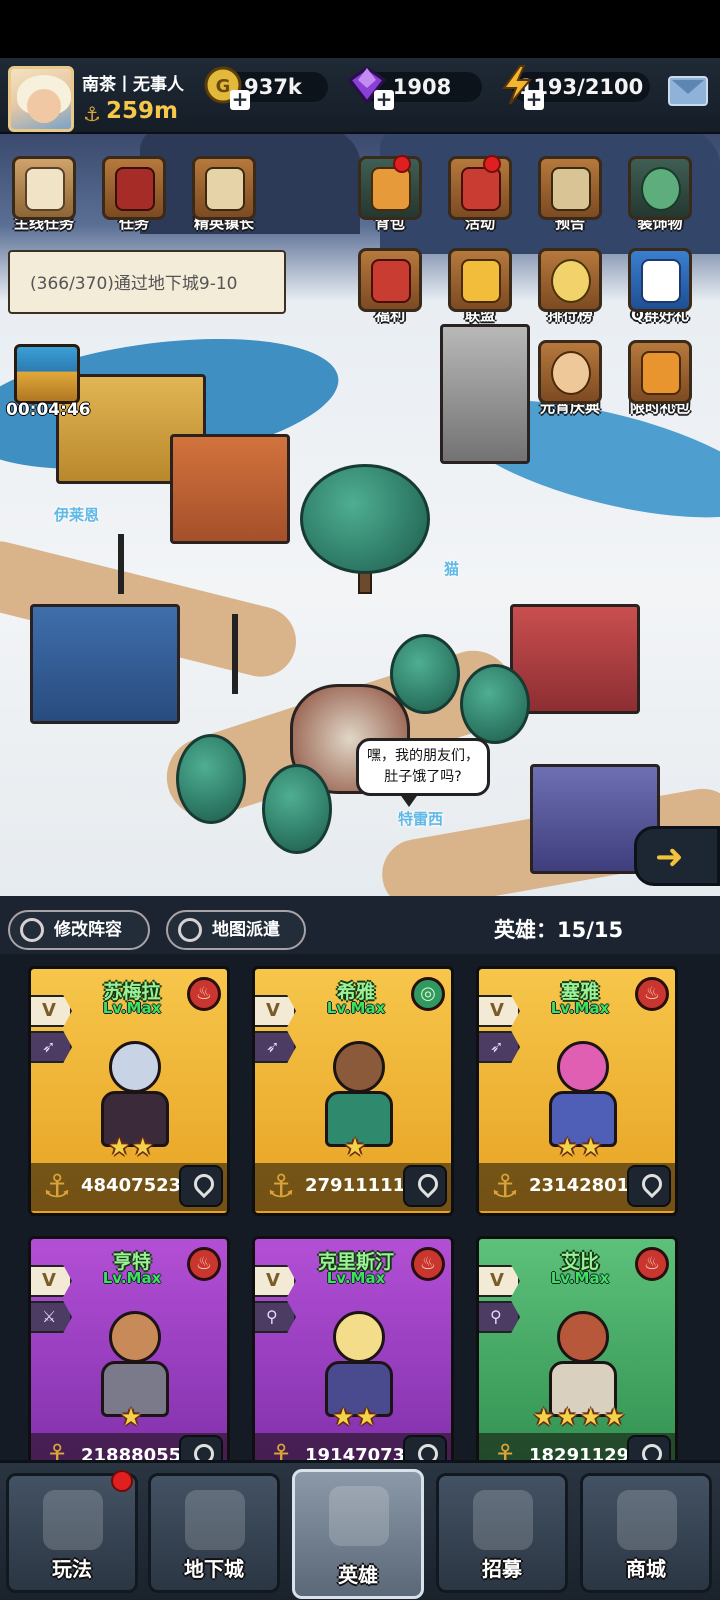 The height and width of the screenshot is (1600, 720). What do you see at coordinates (76, 514) in the screenshot?
I see `npc-label: 伊莱恩` at bounding box center [76, 514].